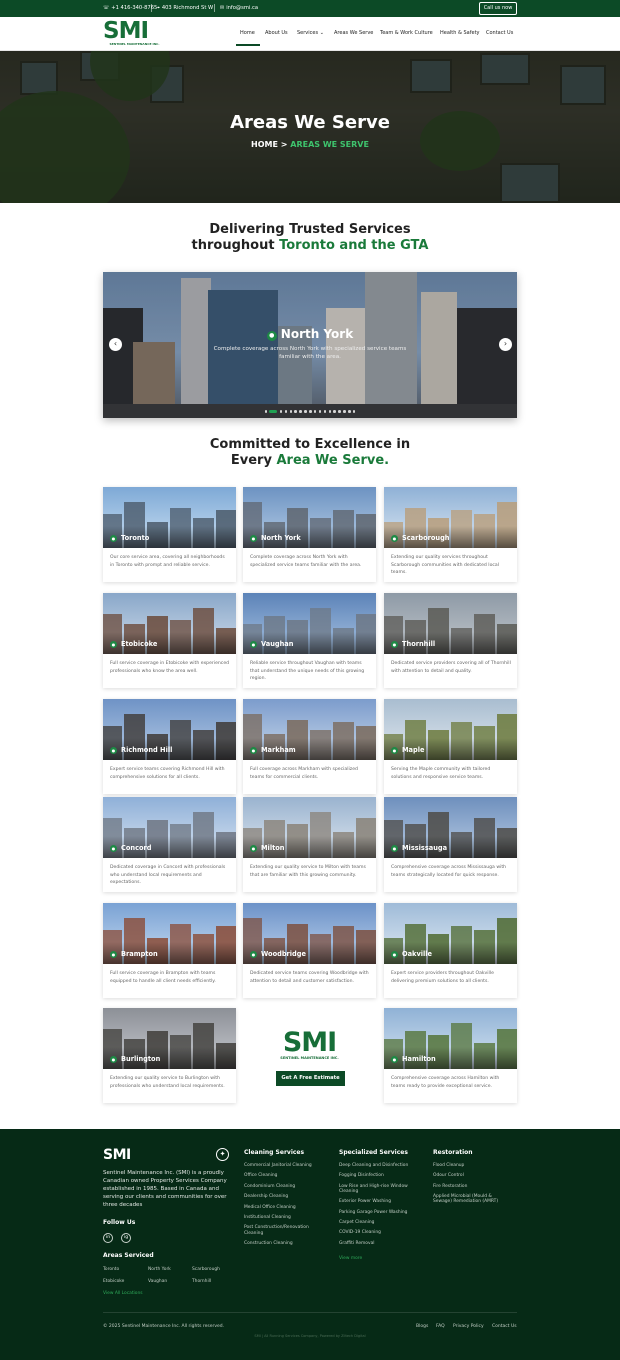 This screenshot has width=620, height=1360. Describe the element at coordinates (472, 1175) in the screenshot. I see `footer-service-link: Odour Control` at that location.